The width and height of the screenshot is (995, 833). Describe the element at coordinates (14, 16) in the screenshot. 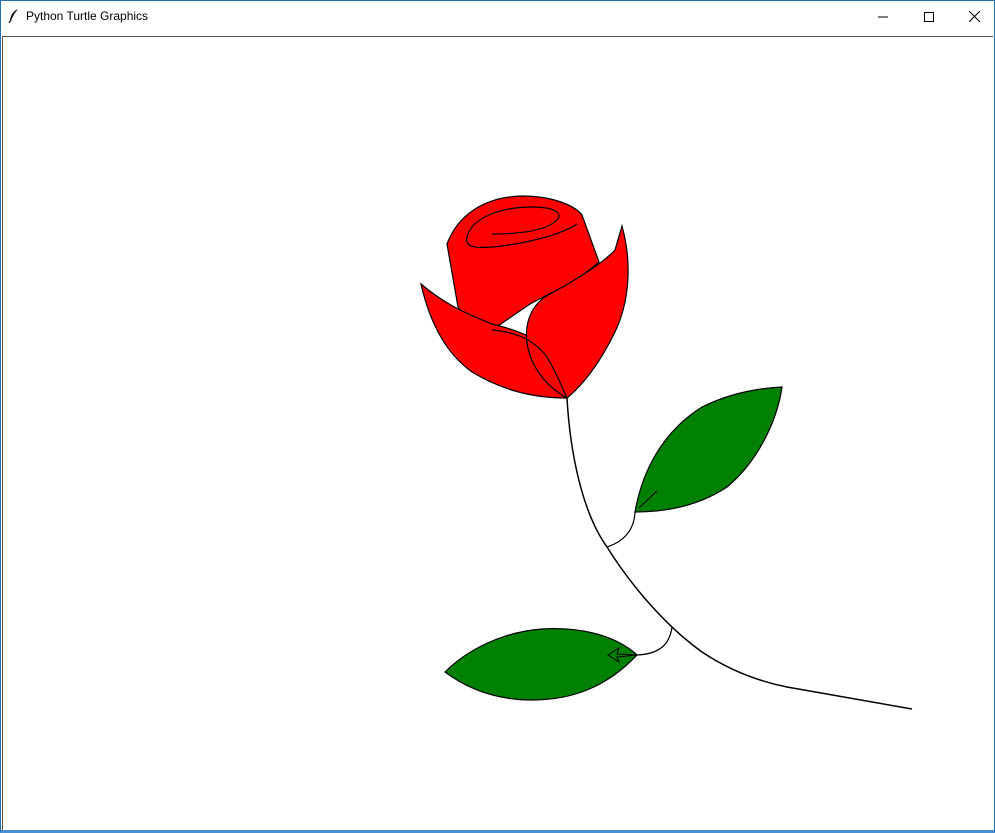

I see `feather-icon` at that location.